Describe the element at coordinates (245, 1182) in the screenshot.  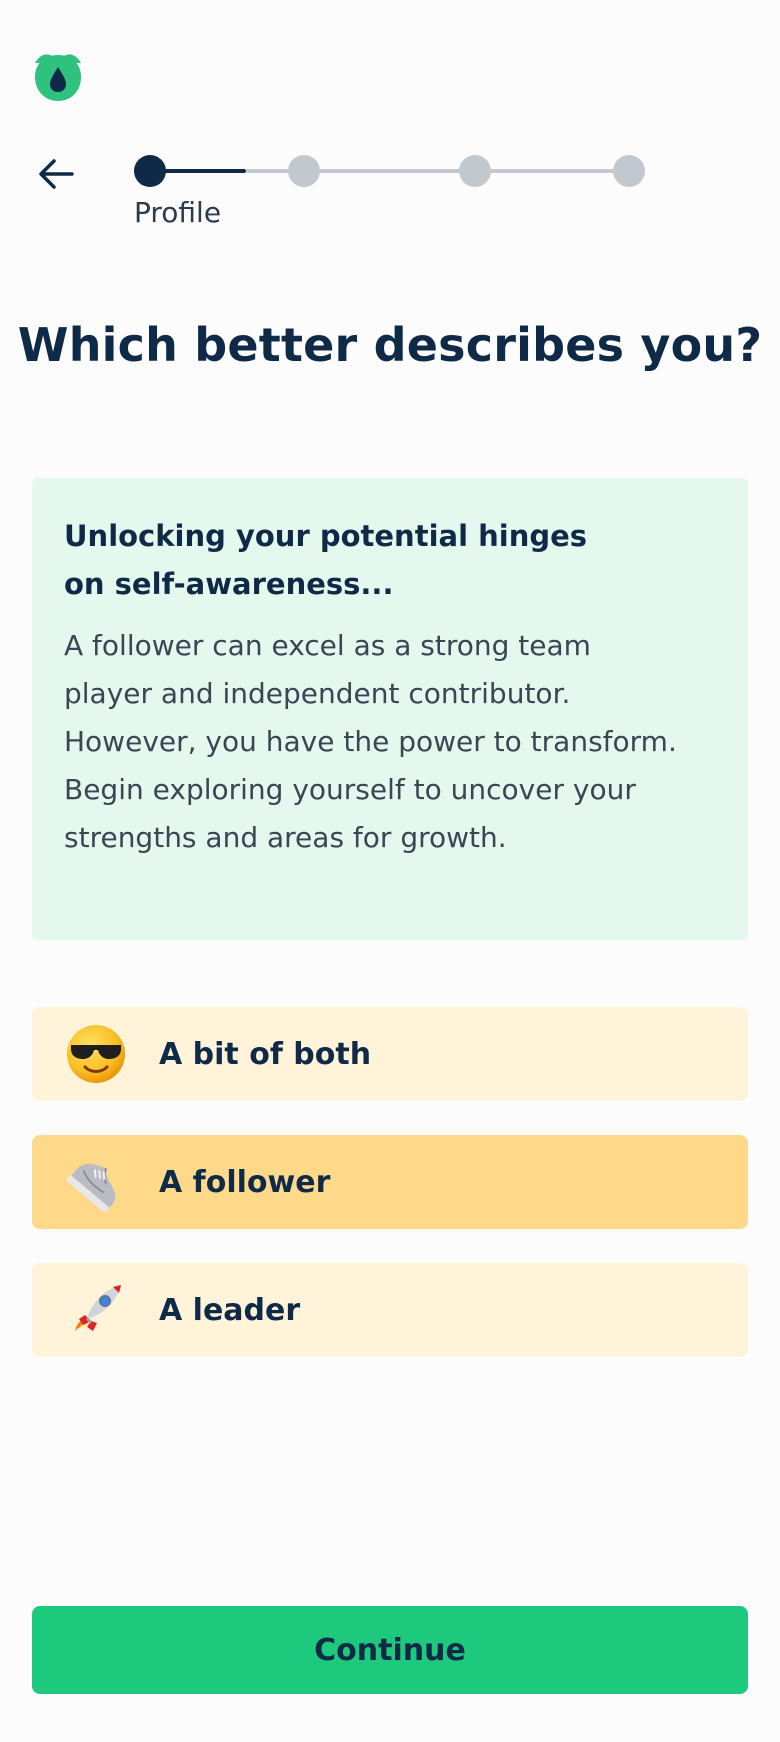
I see `option-label: A follower` at that location.